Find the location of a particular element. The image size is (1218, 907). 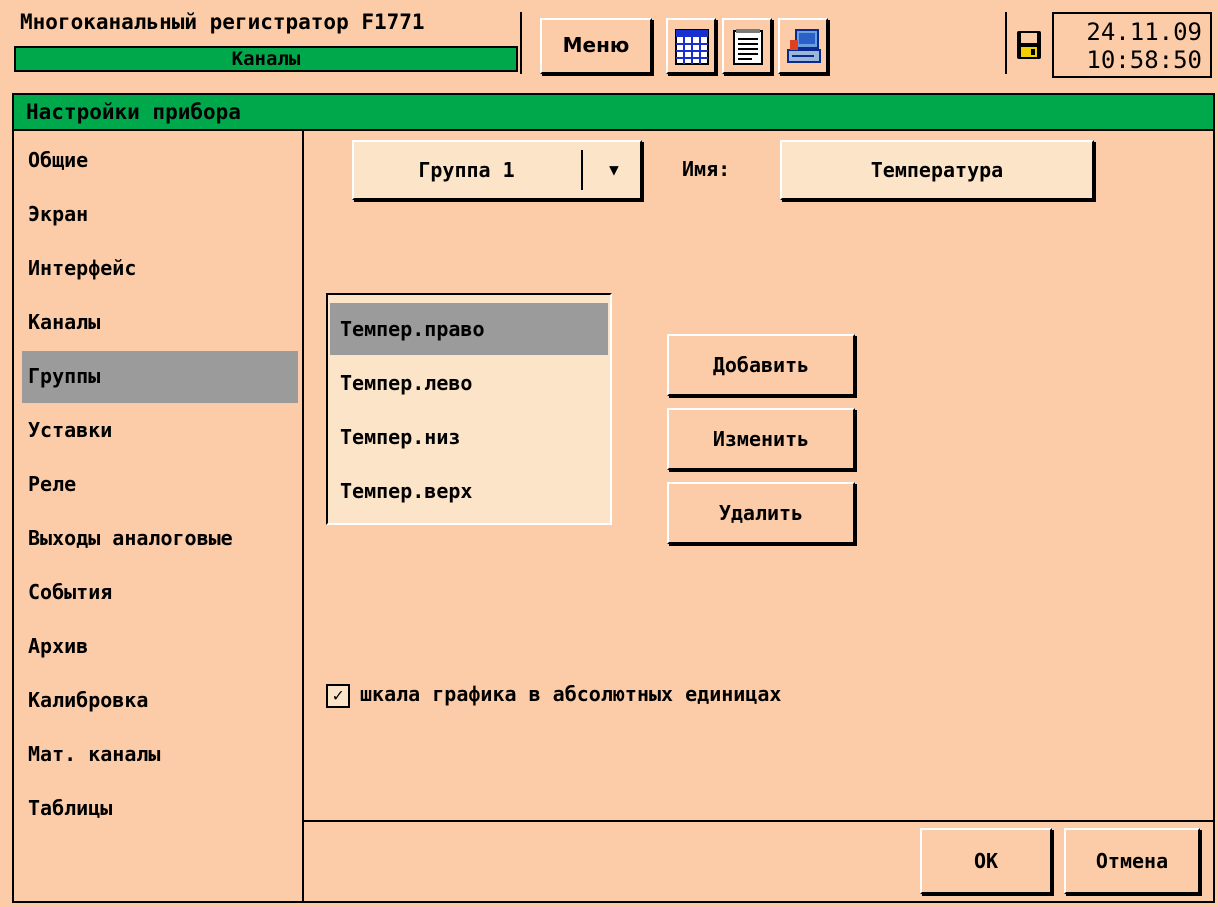

dialog-title: Настройки прибора is located at coordinates (613, 113).